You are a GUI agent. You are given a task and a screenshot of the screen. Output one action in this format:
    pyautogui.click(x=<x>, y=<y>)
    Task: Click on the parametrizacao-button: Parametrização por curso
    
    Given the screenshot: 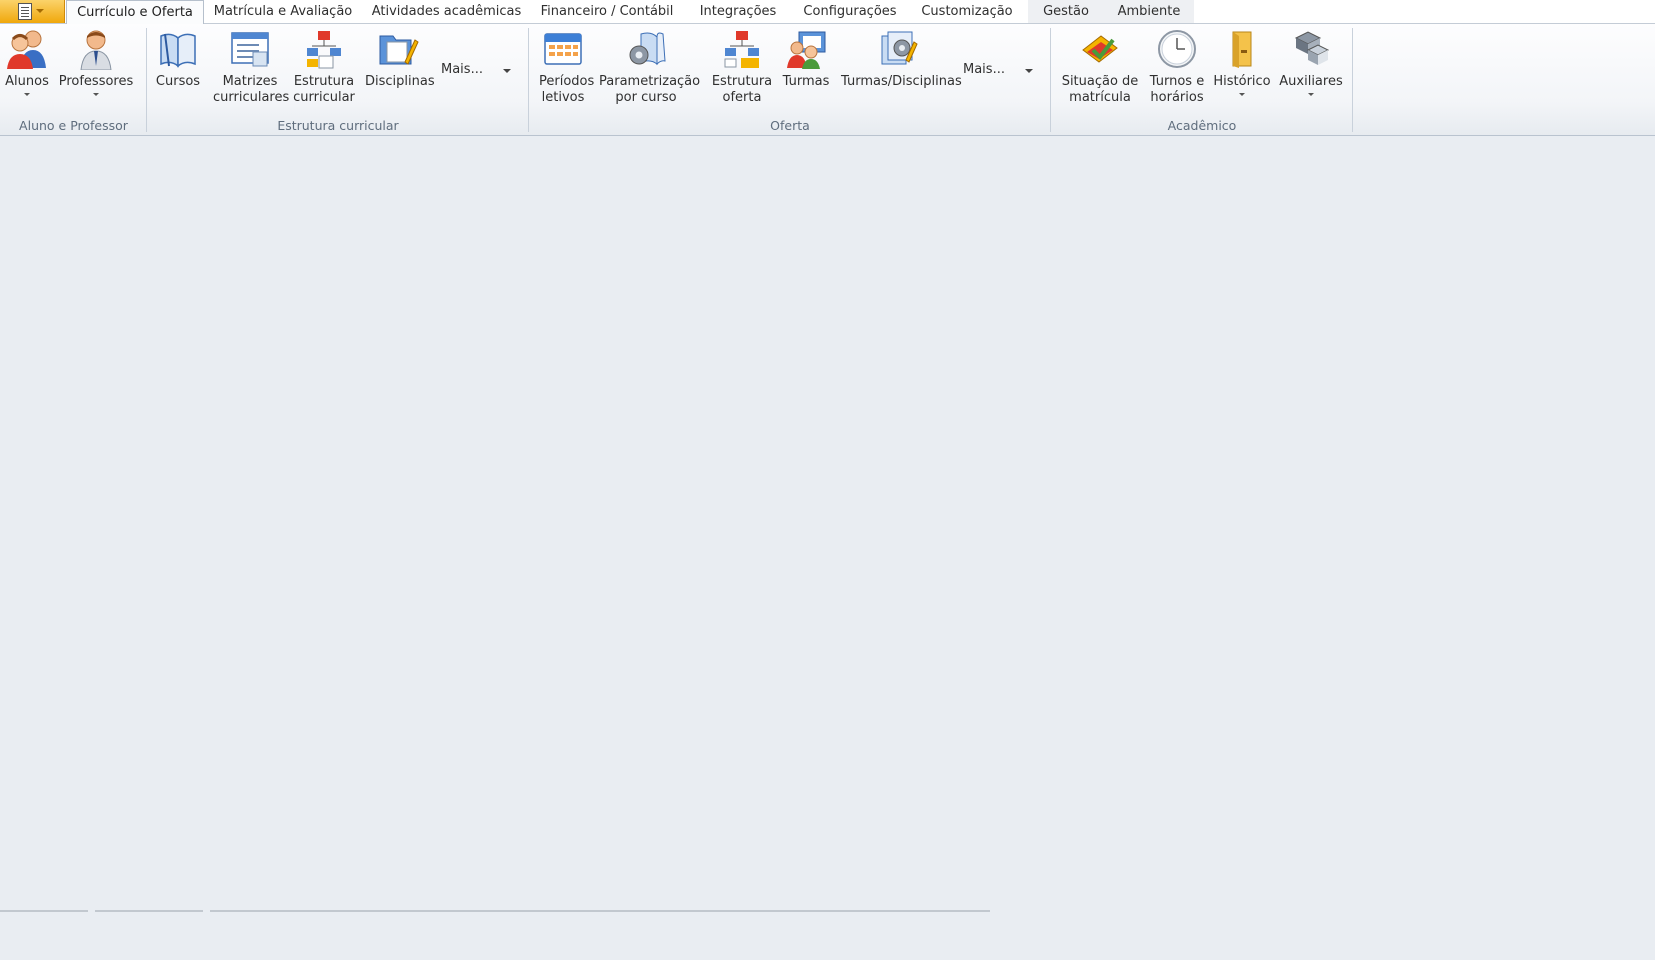 What is the action you would take?
    pyautogui.click(x=650, y=67)
    